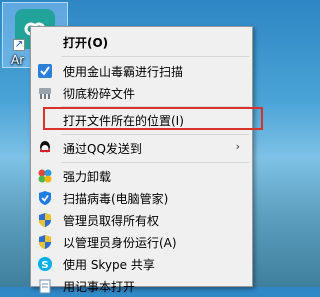 This screenshot has height=297, width=320. Describe the element at coordinates (141, 42) in the screenshot. I see `menu-item-open: 打开(O)` at that location.